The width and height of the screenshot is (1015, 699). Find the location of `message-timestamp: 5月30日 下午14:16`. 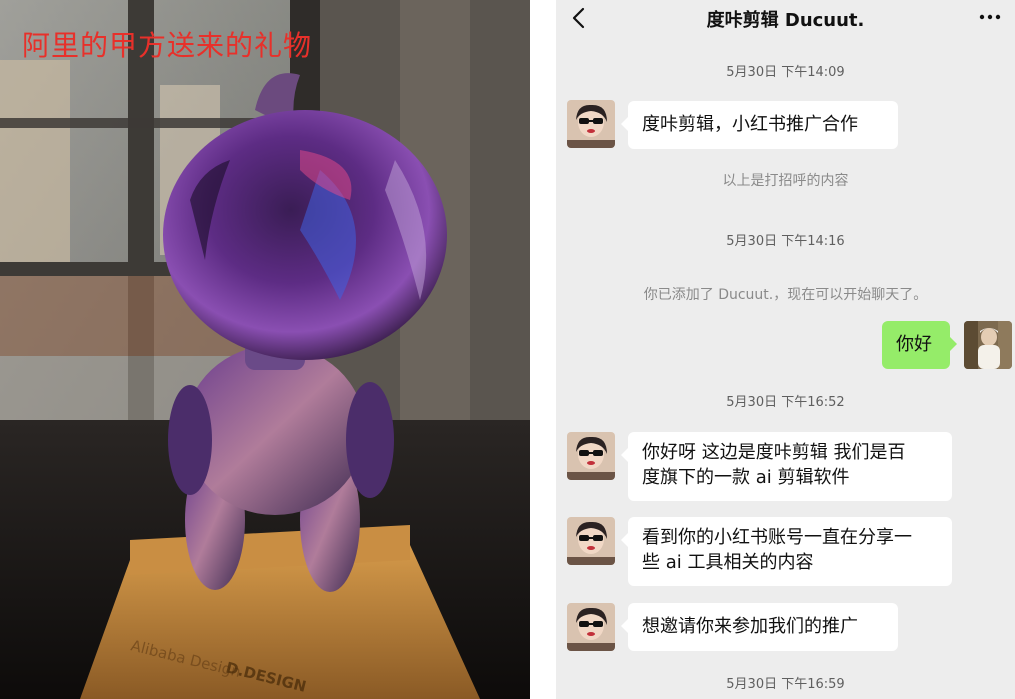

message-timestamp: 5月30日 下午14:16 is located at coordinates (785, 241).